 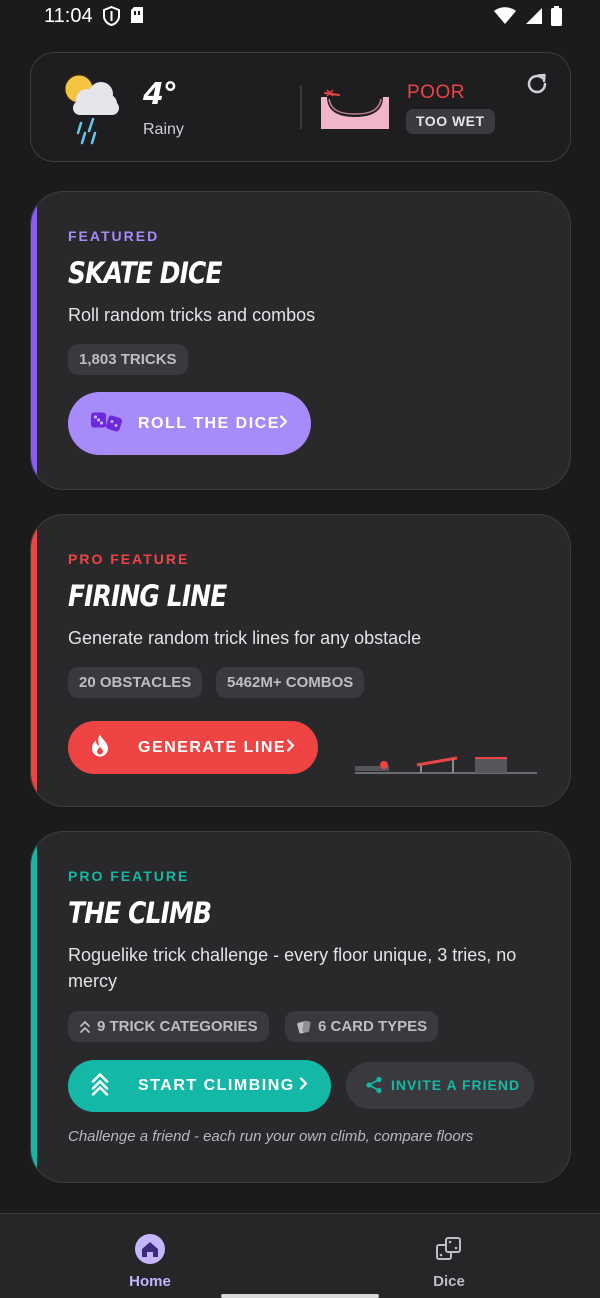 What do you see at coordinates (534, 18) in the screenshot?
I see `signal-icon` at bounding box center [534, 18].